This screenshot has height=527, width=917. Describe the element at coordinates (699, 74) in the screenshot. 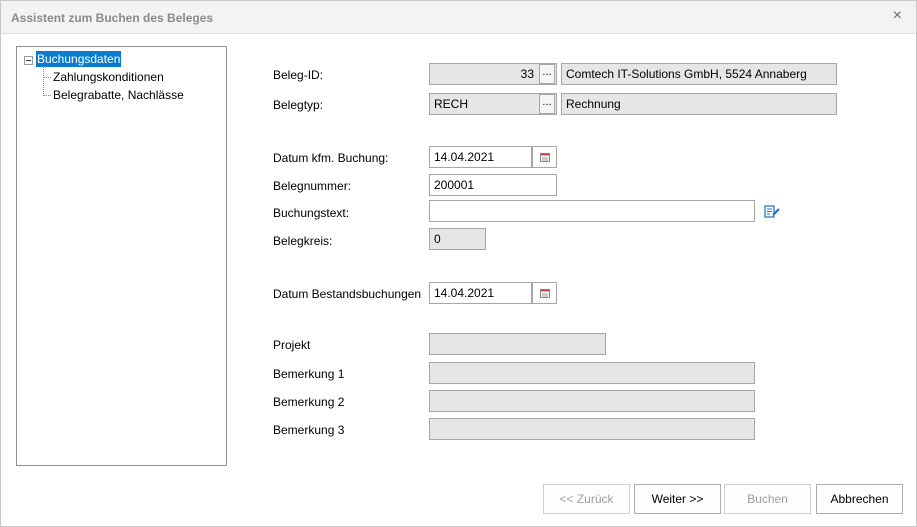

I see `beleg-customer-name: Comtech IT-Solutions GmbH, 5524 Annaberg` at that location.